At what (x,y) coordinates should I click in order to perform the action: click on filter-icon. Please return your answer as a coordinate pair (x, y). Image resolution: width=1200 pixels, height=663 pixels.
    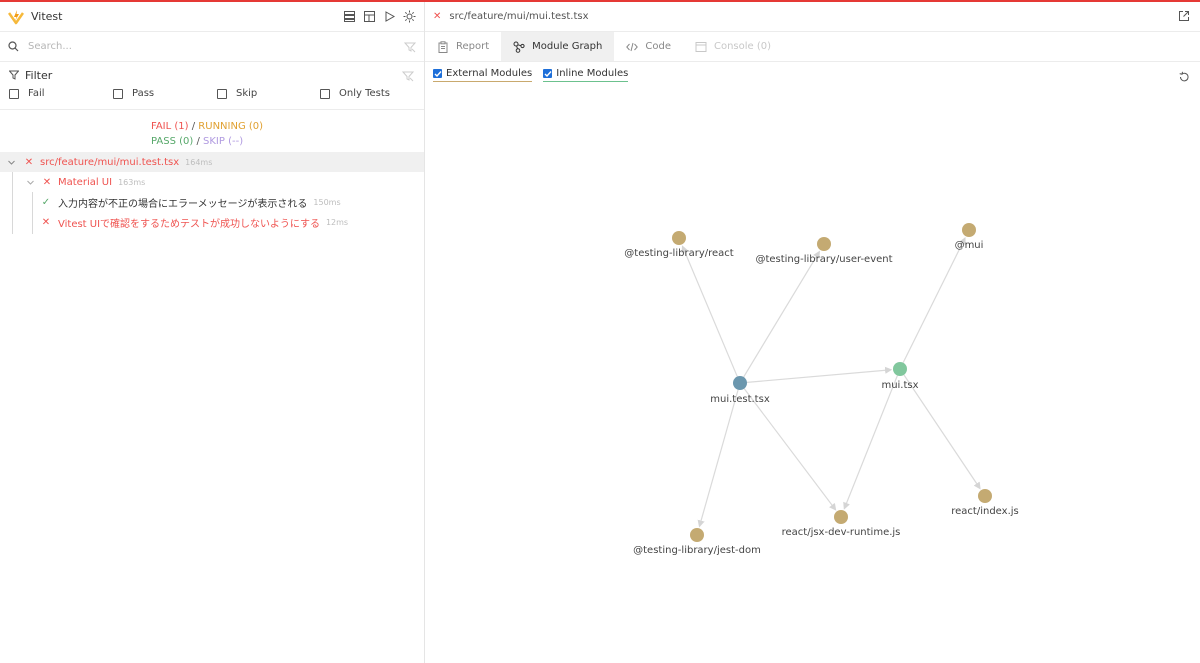
    Looking at the image, I should click on (14, 75).